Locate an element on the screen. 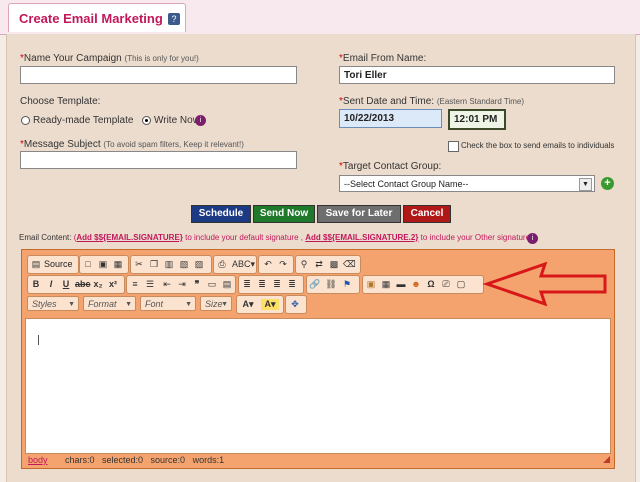 This screenshot has width=640, height=482. select-all-icon: ▩ is located at coordinates (334, 264).